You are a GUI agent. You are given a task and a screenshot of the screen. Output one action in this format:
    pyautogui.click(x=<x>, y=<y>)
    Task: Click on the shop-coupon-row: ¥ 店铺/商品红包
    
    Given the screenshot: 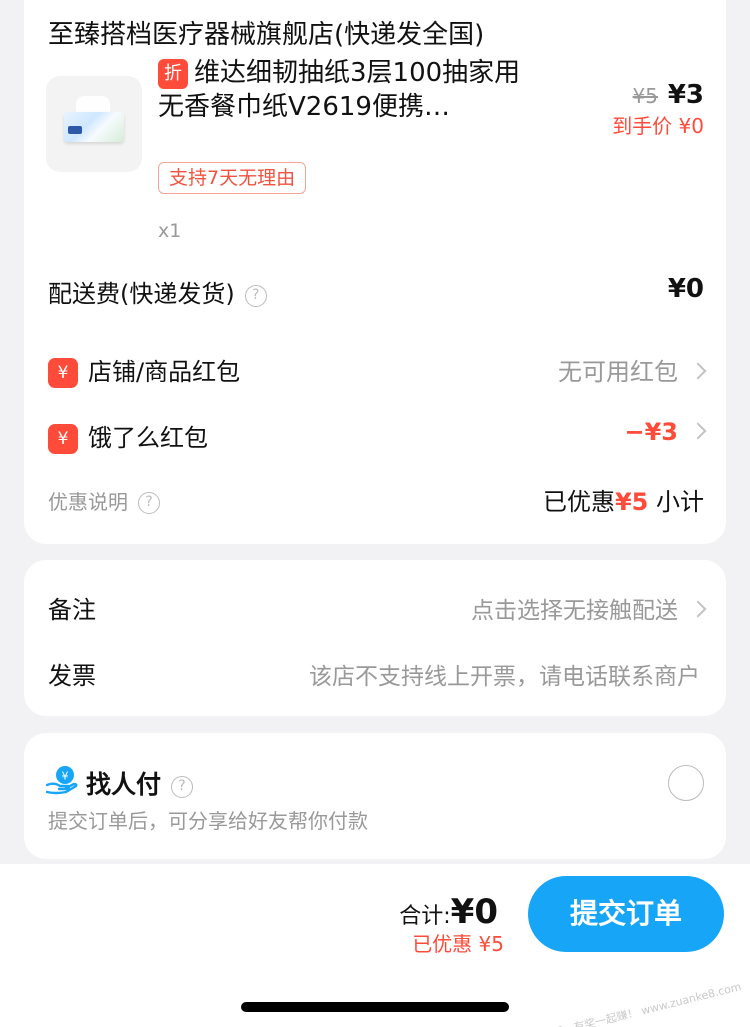 What is the action you would take?
    pyautogui.click(x=144, y=370)
    